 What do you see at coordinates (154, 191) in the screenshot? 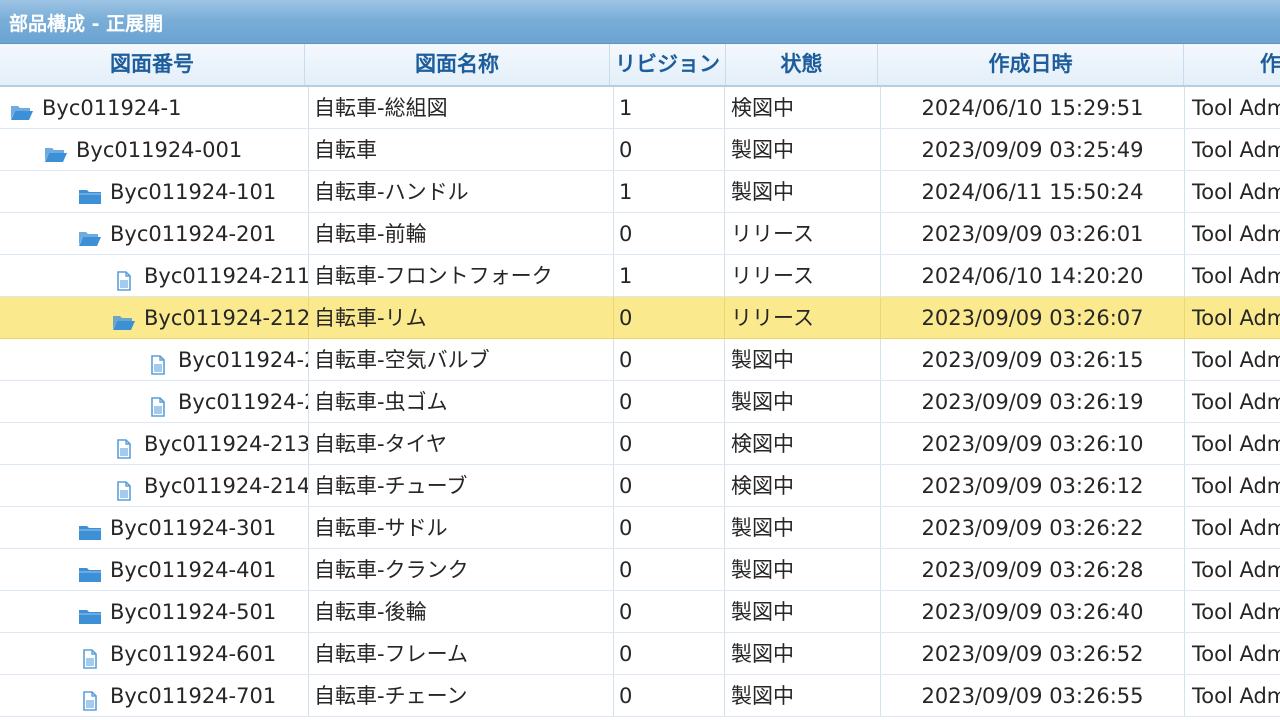
I see `cell-drawing-no: Byc011924-101` at bounding box center [154, 191].